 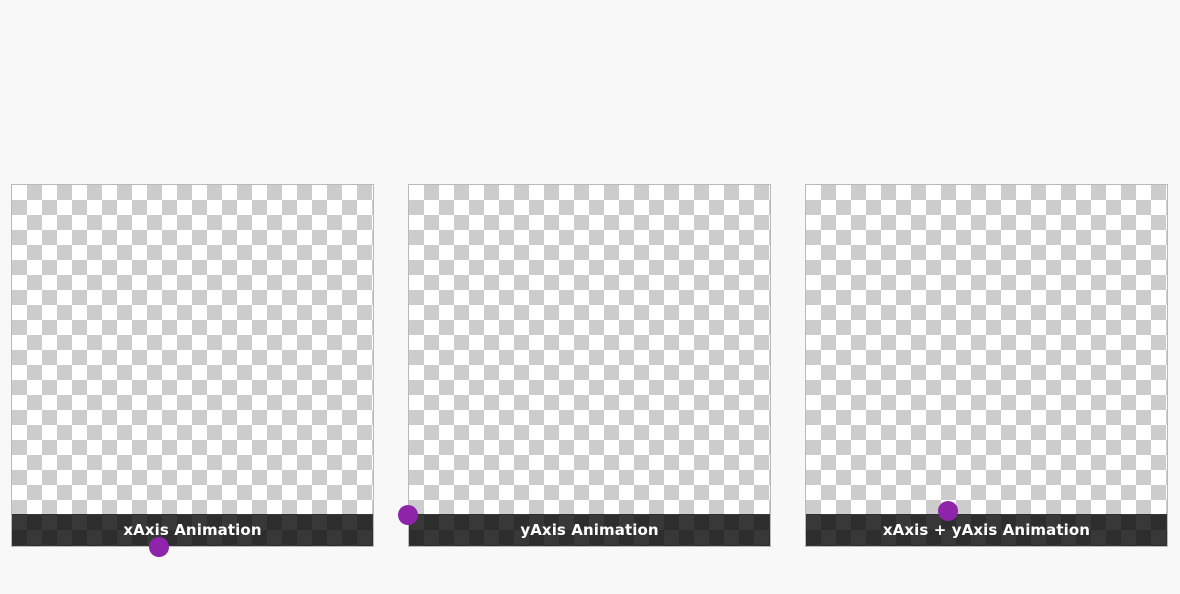 I want to click on animated-dot-x, so click(x=159, y=547).